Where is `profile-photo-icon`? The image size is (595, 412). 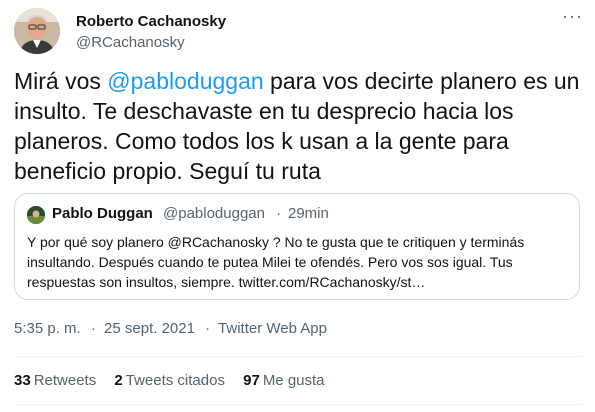
profile-photo-icon is located at coordinates (37, 31).